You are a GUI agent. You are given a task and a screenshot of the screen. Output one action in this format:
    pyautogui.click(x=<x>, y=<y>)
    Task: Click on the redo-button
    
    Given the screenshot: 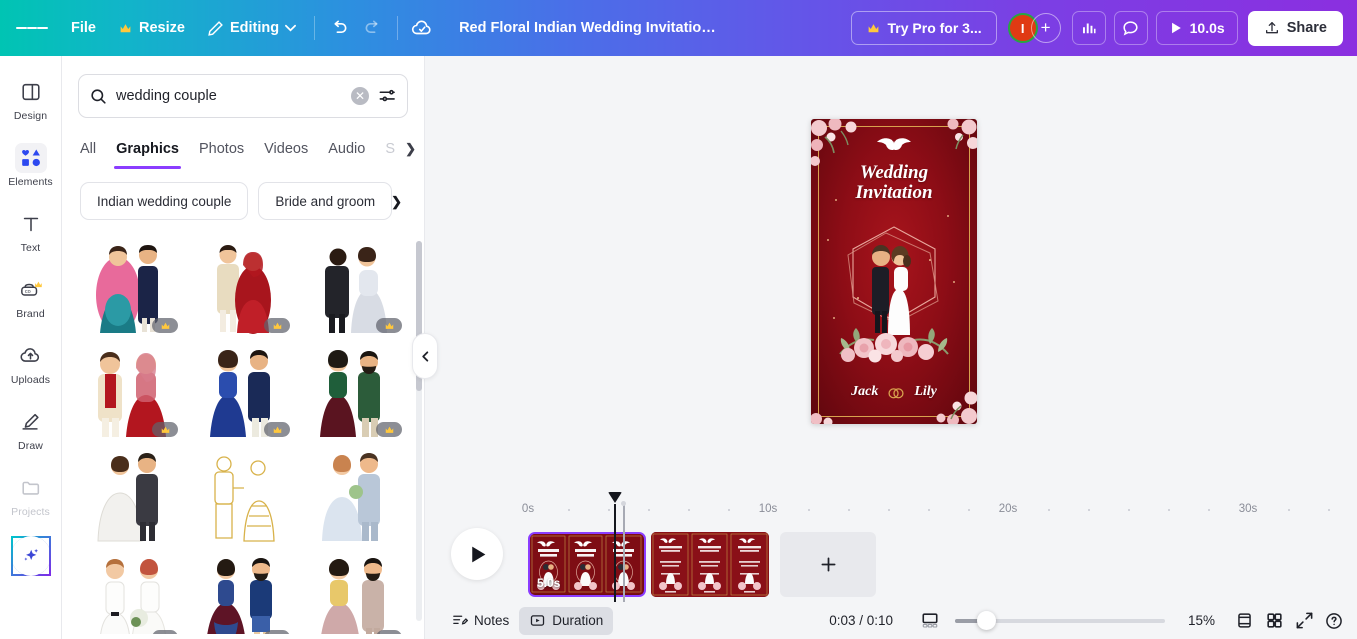 What is the action you would take?
    pyautogui.click(x=373, y=28)
    